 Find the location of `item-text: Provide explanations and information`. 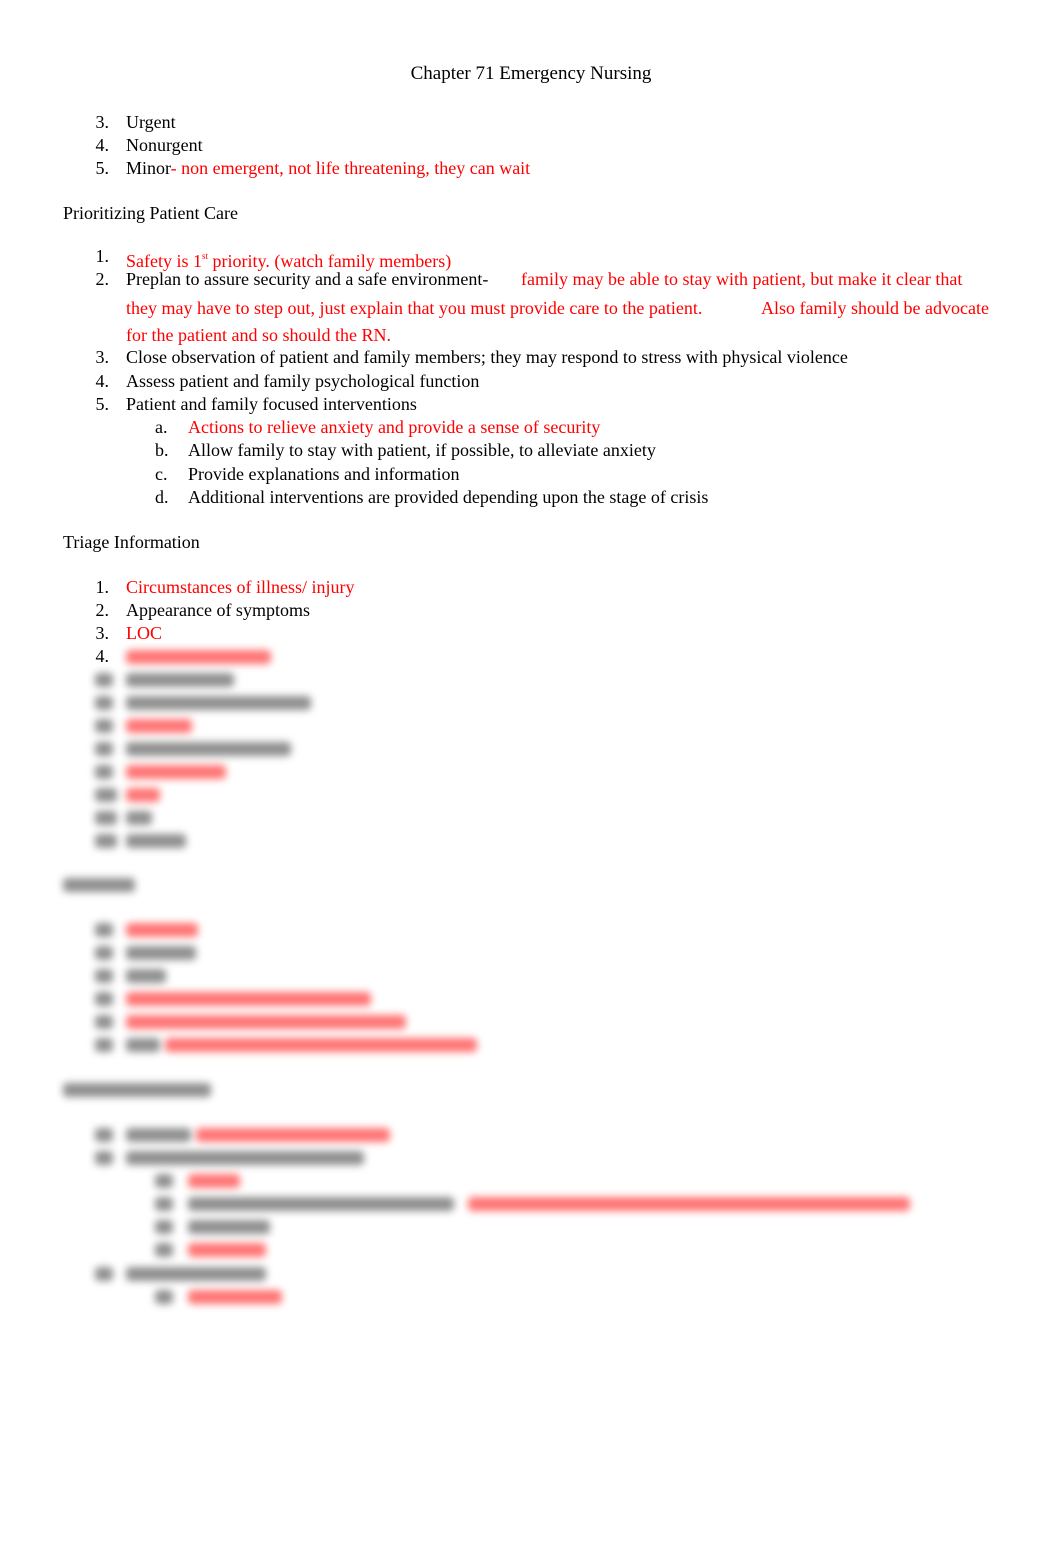

item-text: Provide explanations and information is located at coordinates (324, 474).